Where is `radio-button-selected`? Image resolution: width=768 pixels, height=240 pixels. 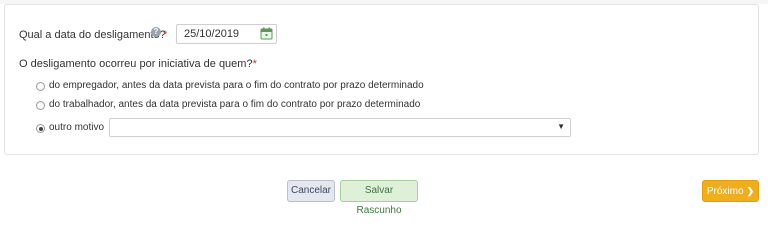
radio-button-selected is located at coordinates (40, 128).